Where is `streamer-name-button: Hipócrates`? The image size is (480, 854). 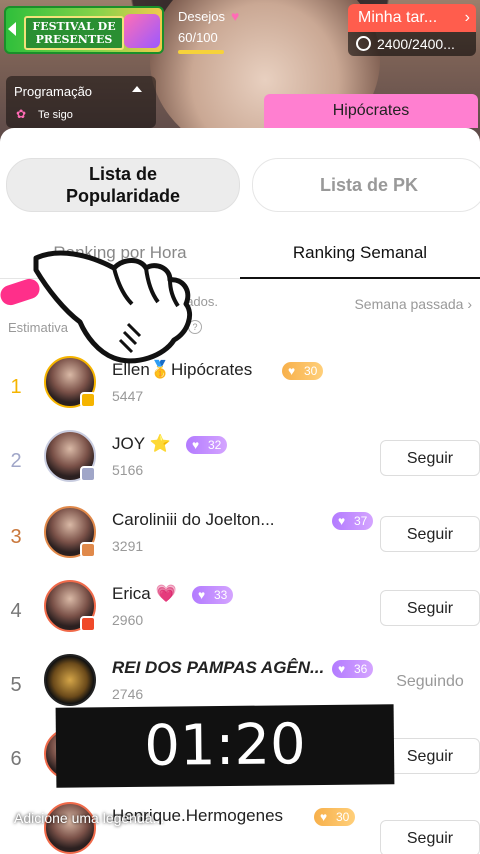 streamer-name-button: Hipócrates is located at coordinates (371, 111).